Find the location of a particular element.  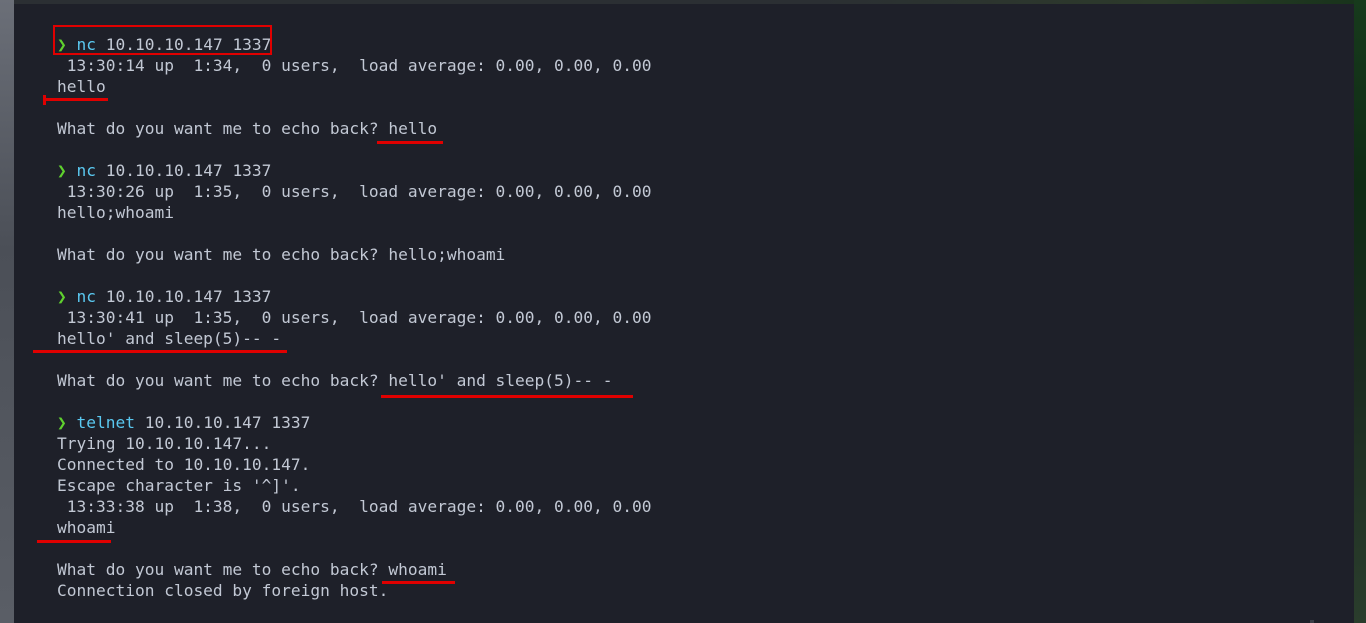

echo-value: hello is located at coordinates (413, 128).